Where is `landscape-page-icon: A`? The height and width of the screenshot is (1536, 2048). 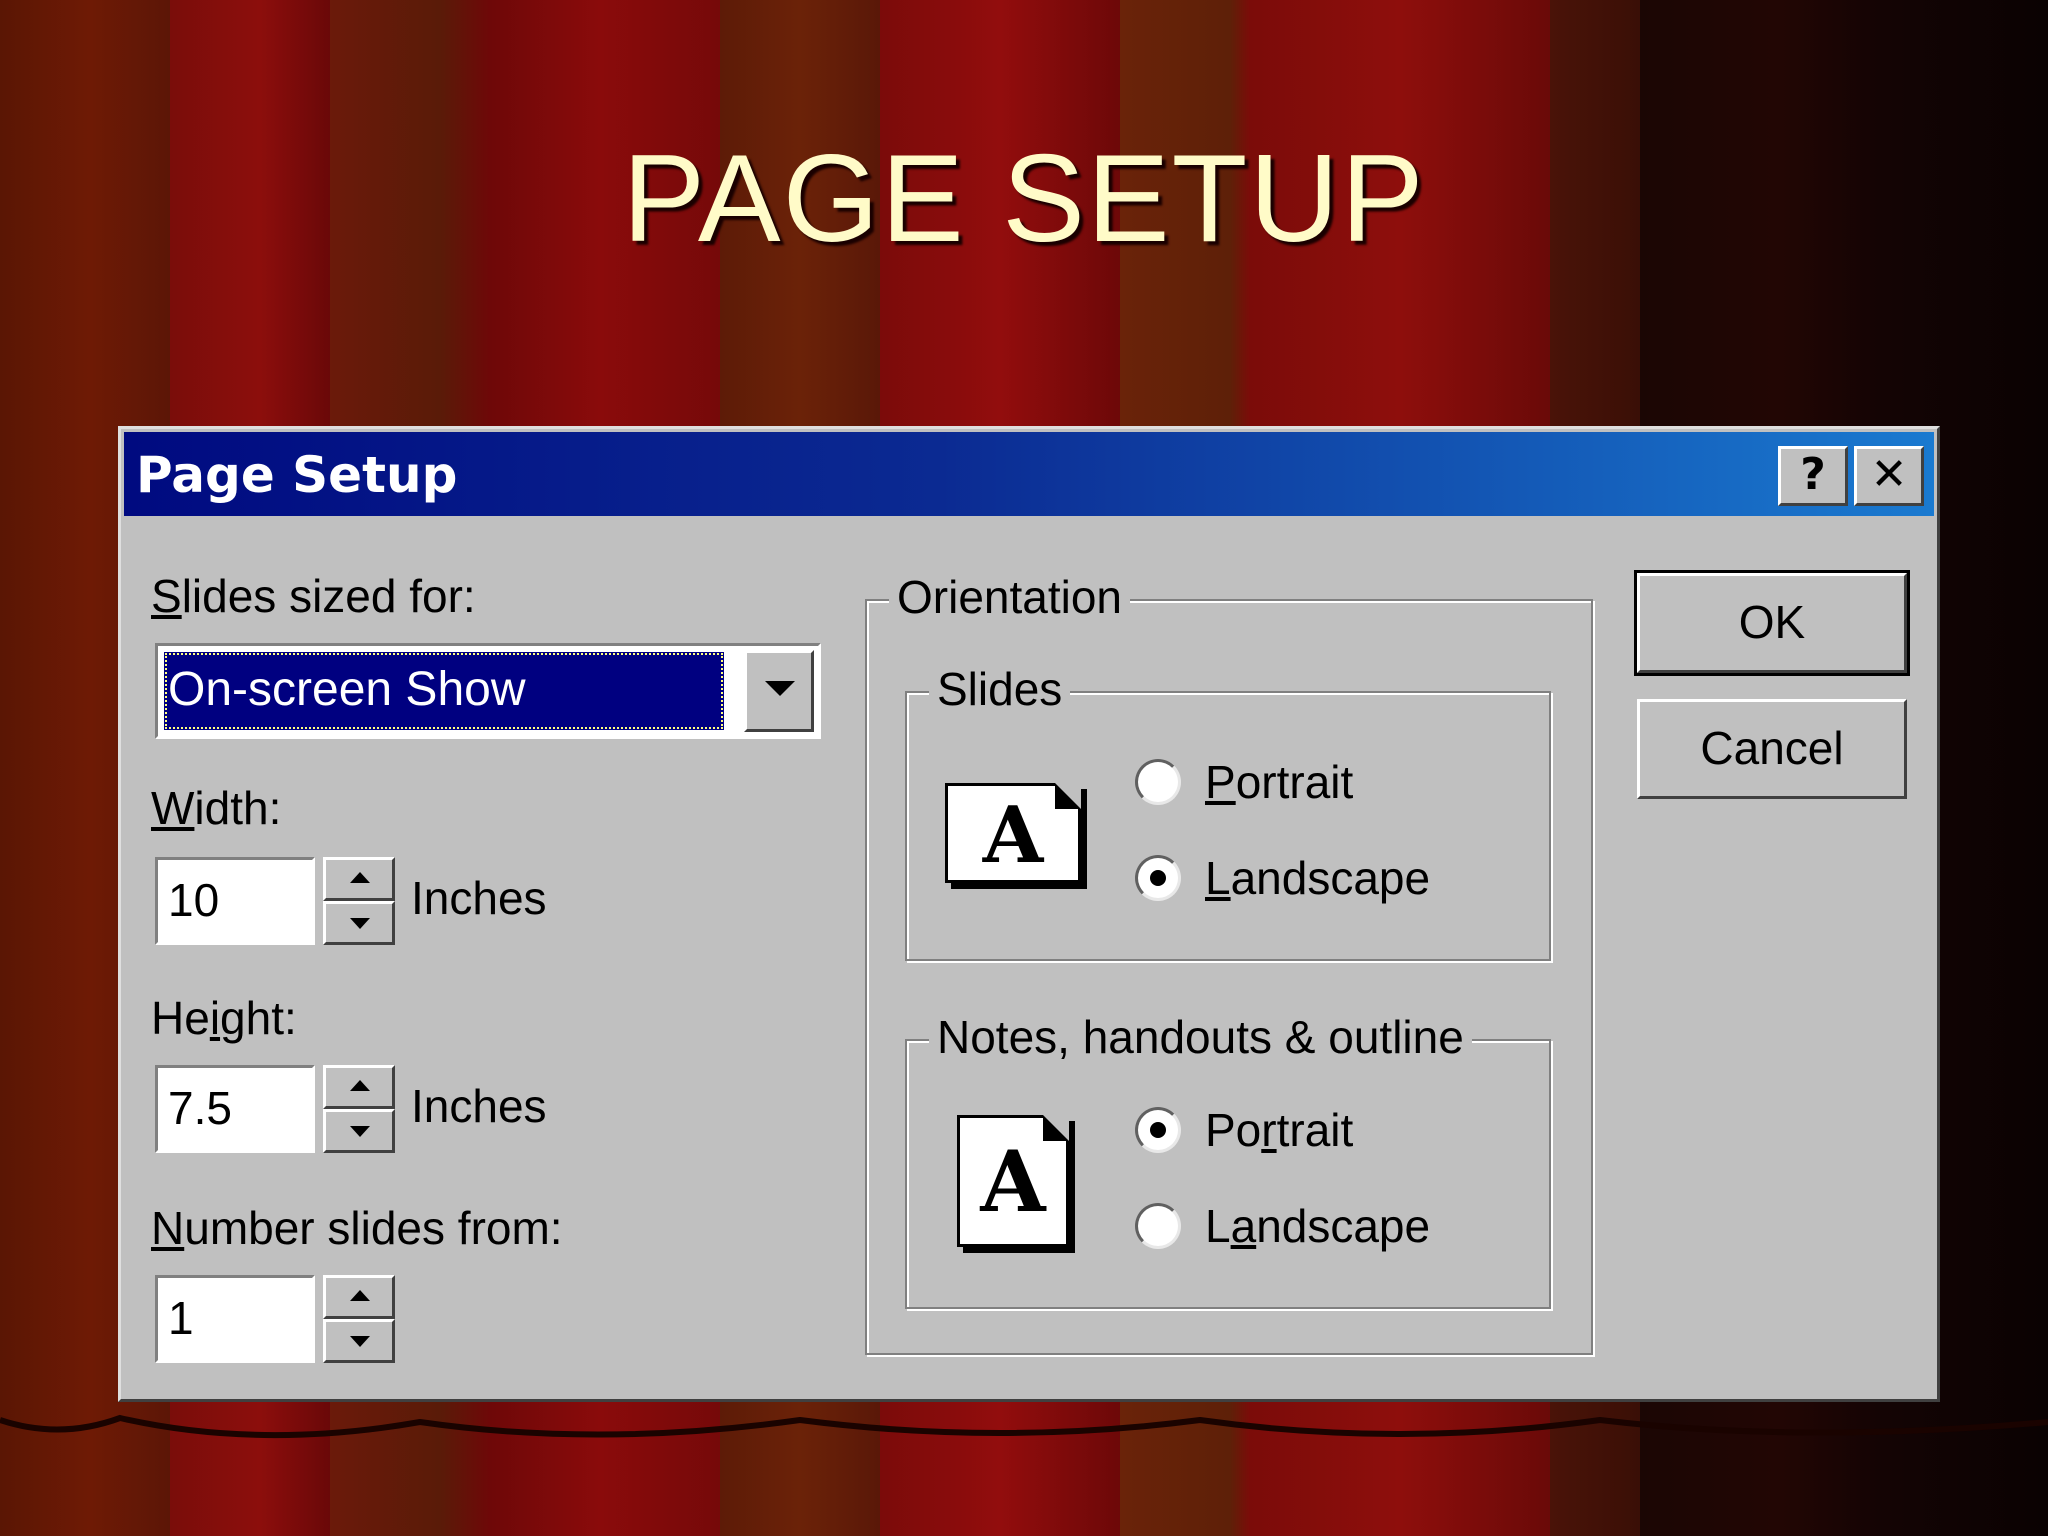
landscape-page-icon: A is located at coordinates (1013, 833).